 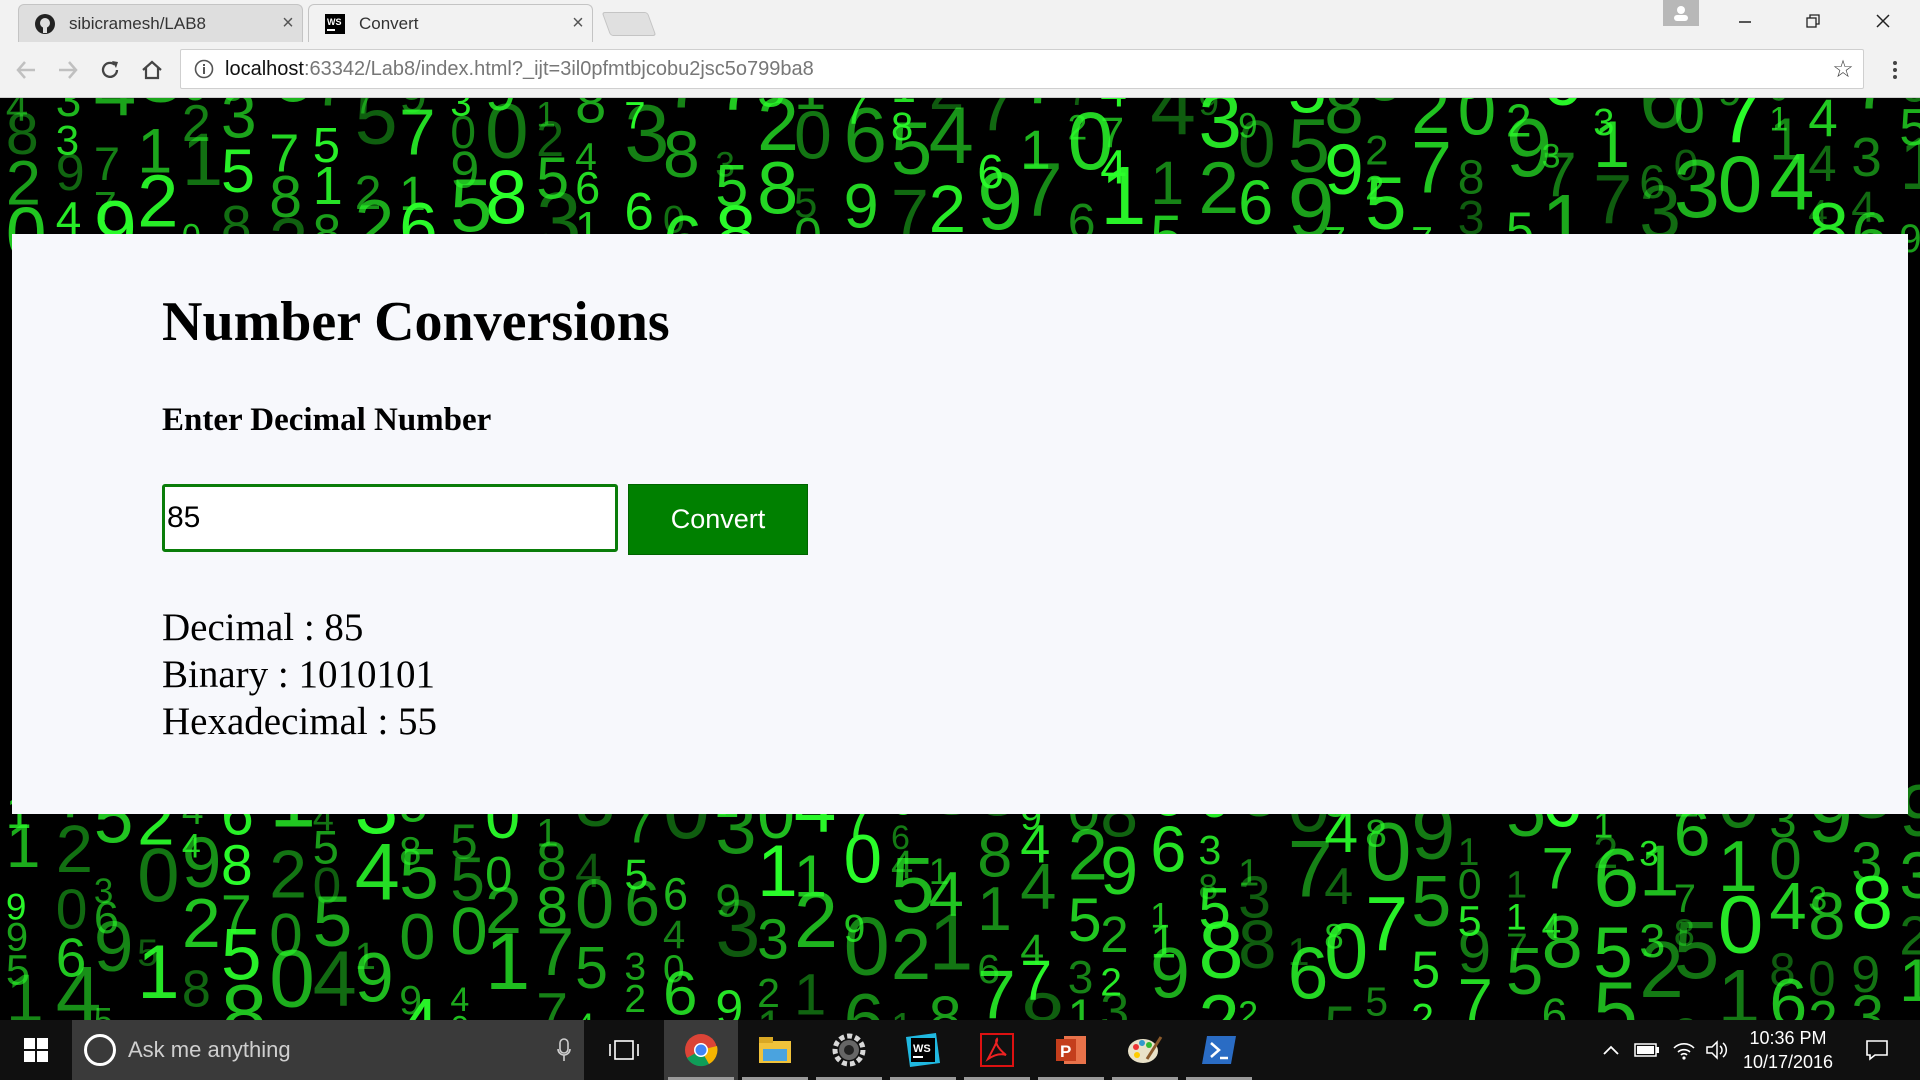 I want to click on wifi-icon, so click(x=1684, y=1050).